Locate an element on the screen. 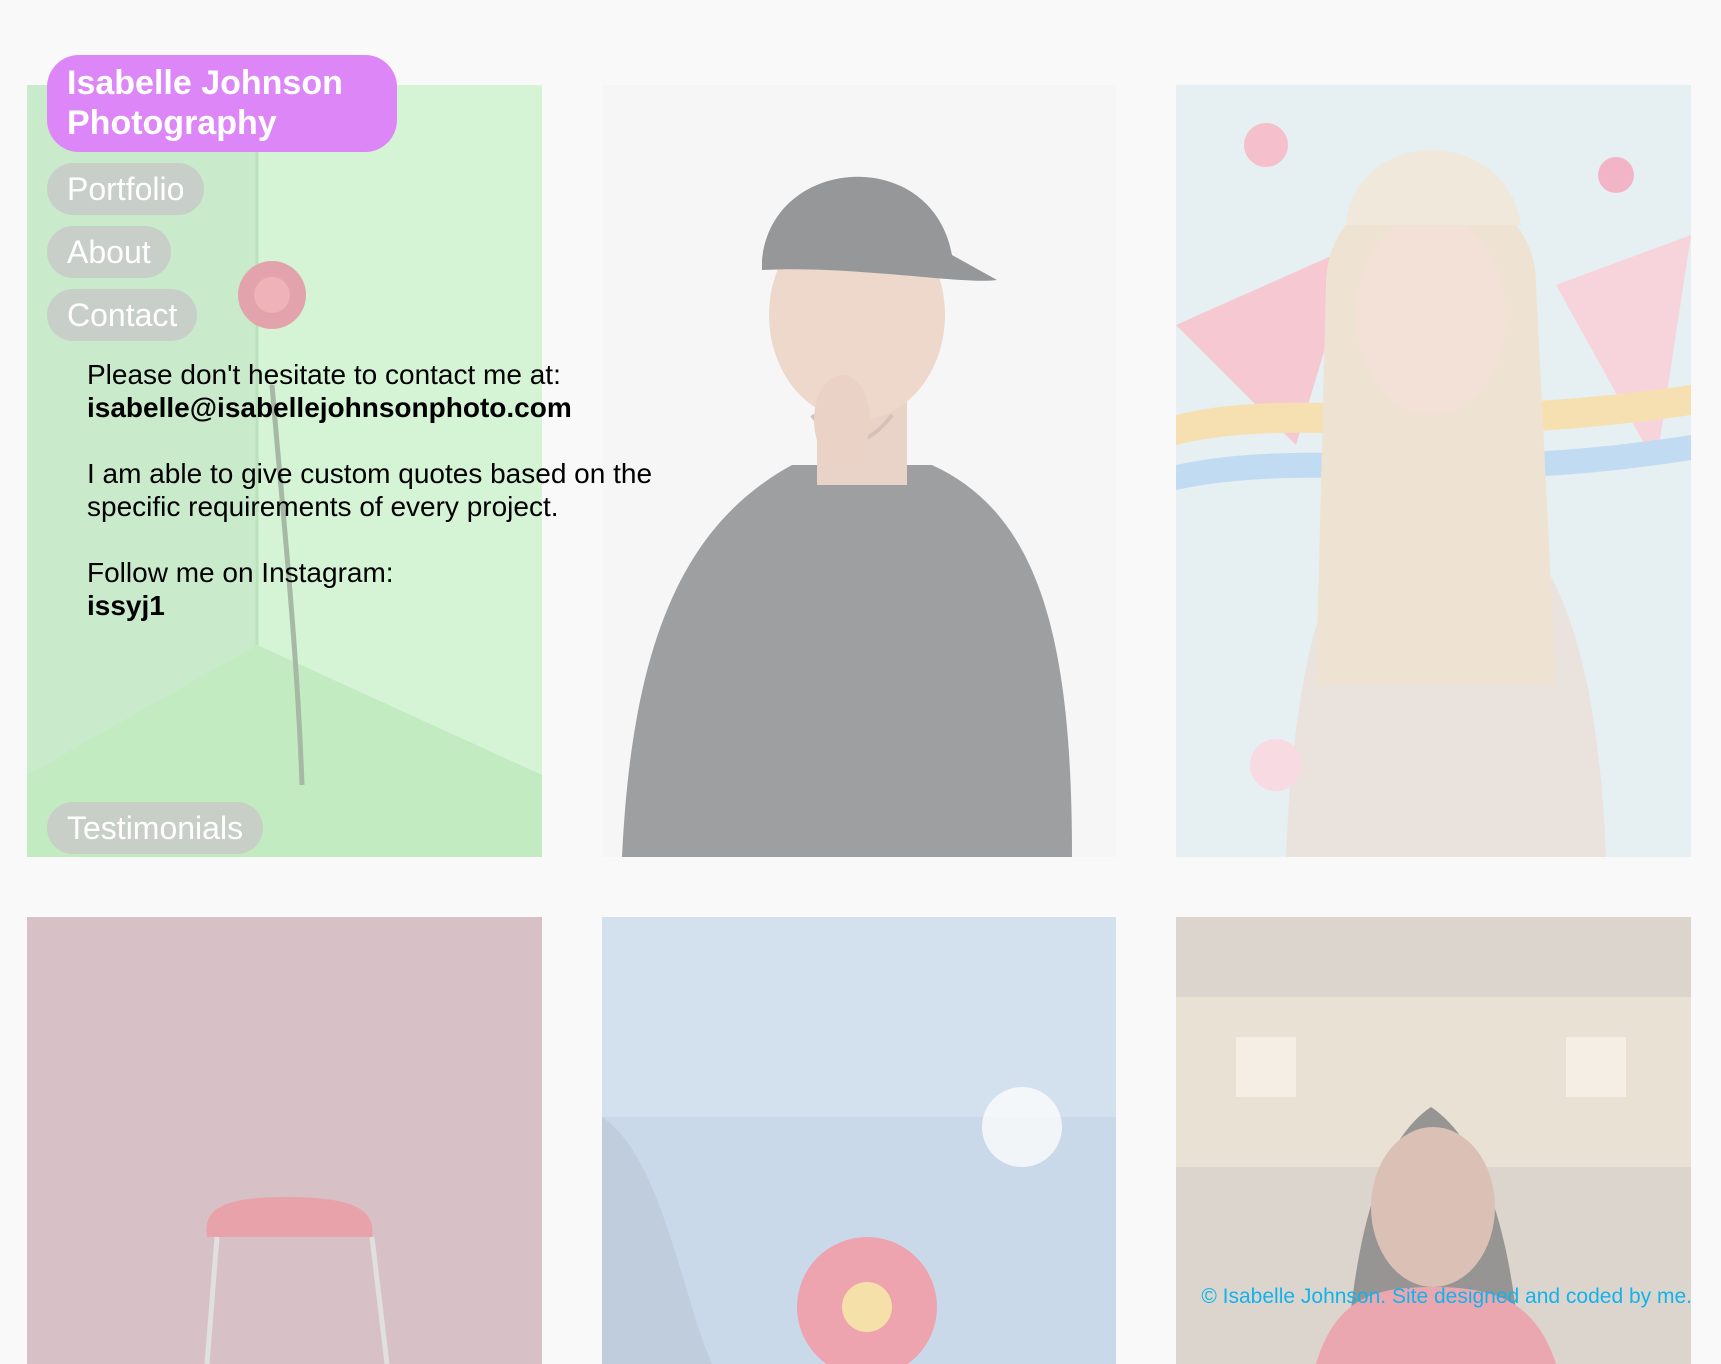 The image size is (1721, 1364). nav-about-link: About is located at coordinates (109, 252).